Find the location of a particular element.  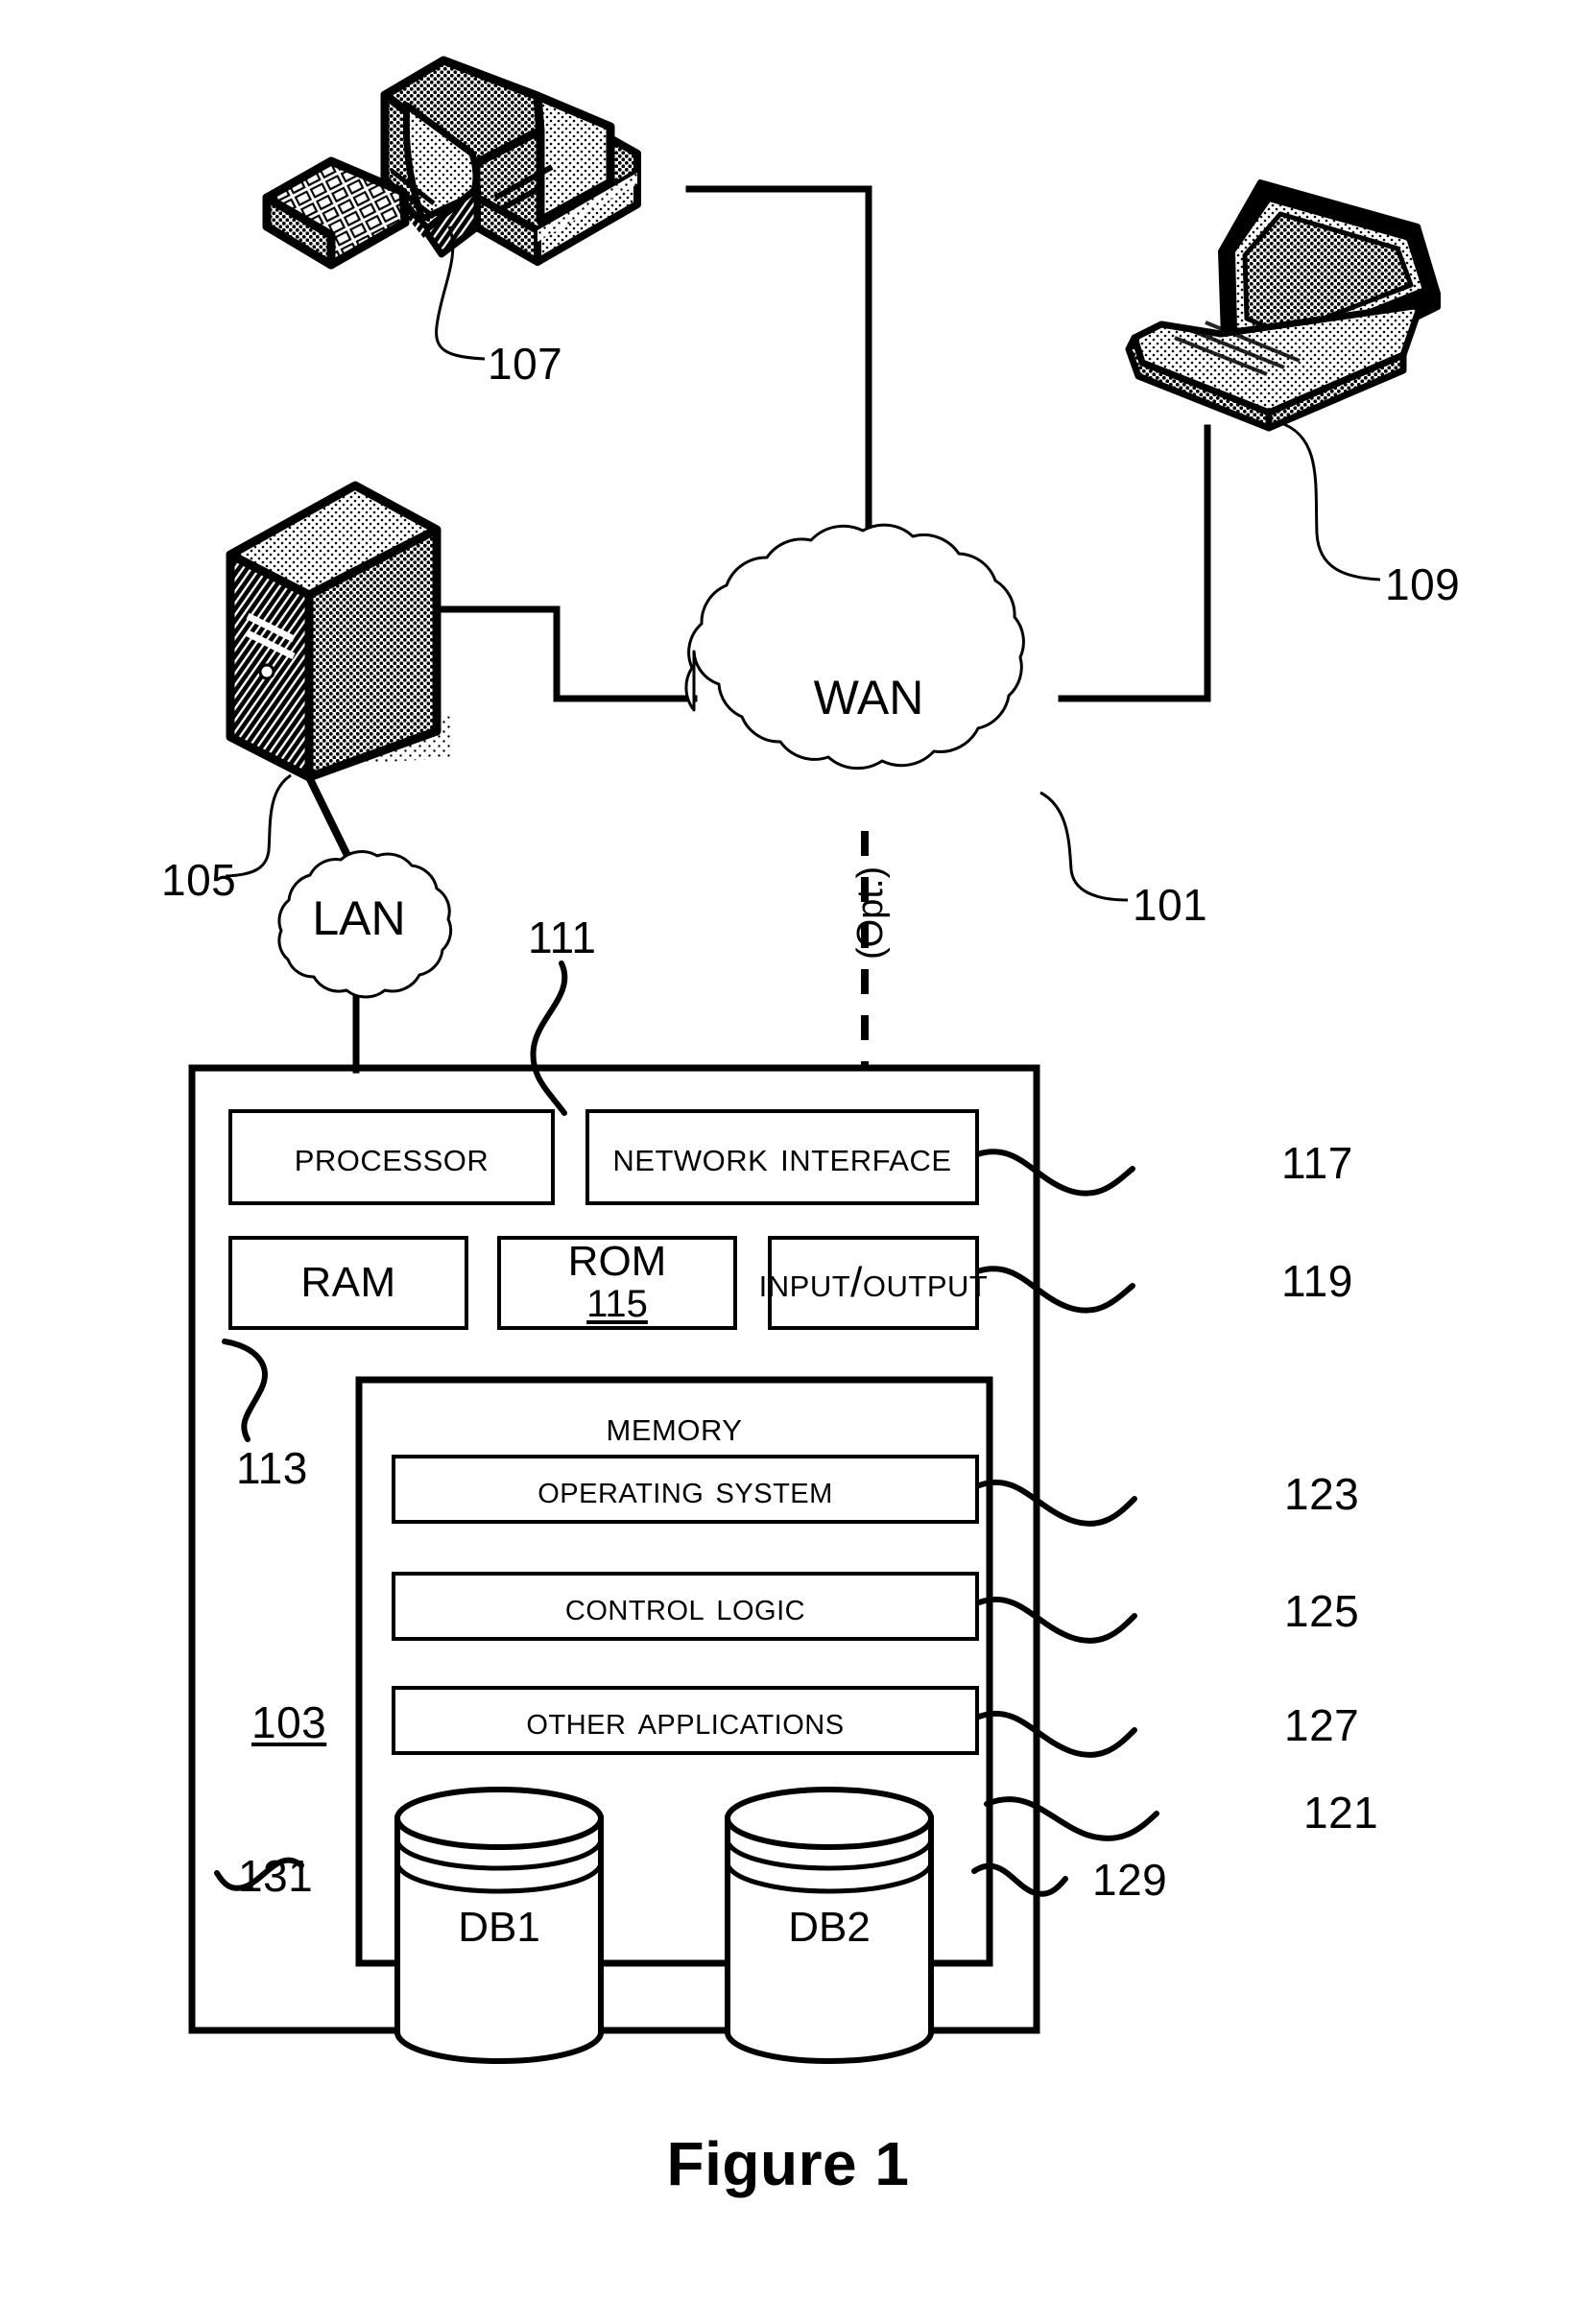

ram-block: RAM is located at coordinates (348, 1283).